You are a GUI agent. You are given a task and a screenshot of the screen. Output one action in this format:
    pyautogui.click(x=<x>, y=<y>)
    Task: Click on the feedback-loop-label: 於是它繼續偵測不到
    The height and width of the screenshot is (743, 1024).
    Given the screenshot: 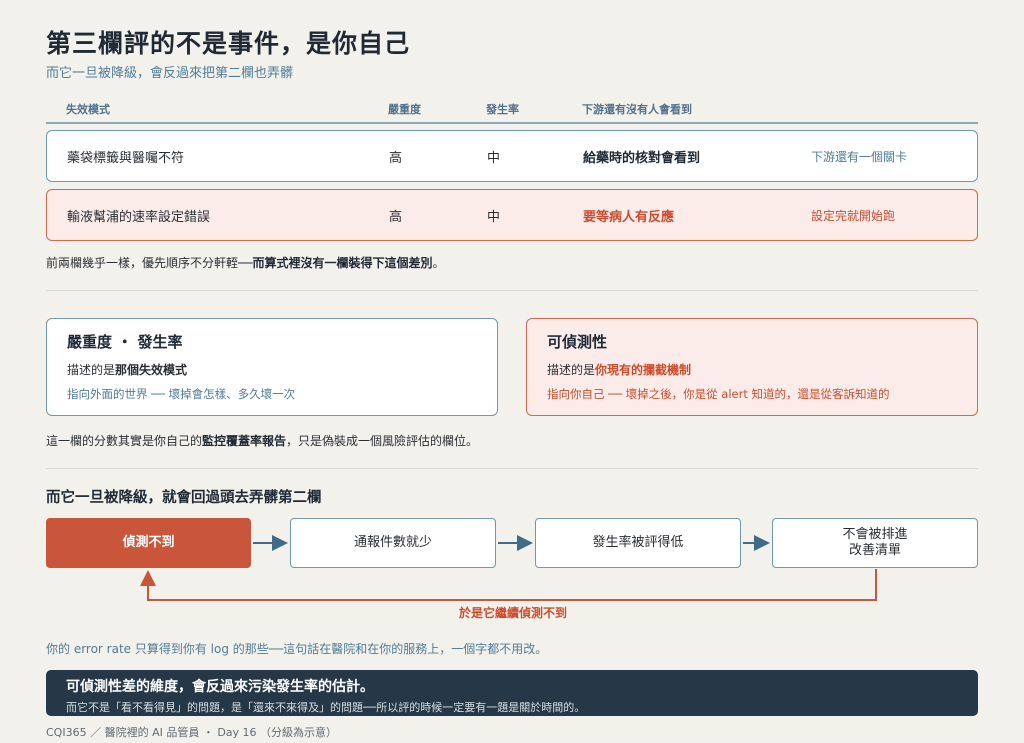 What is the action you would take?
    pyautogui.click(x=512, y=613)
    